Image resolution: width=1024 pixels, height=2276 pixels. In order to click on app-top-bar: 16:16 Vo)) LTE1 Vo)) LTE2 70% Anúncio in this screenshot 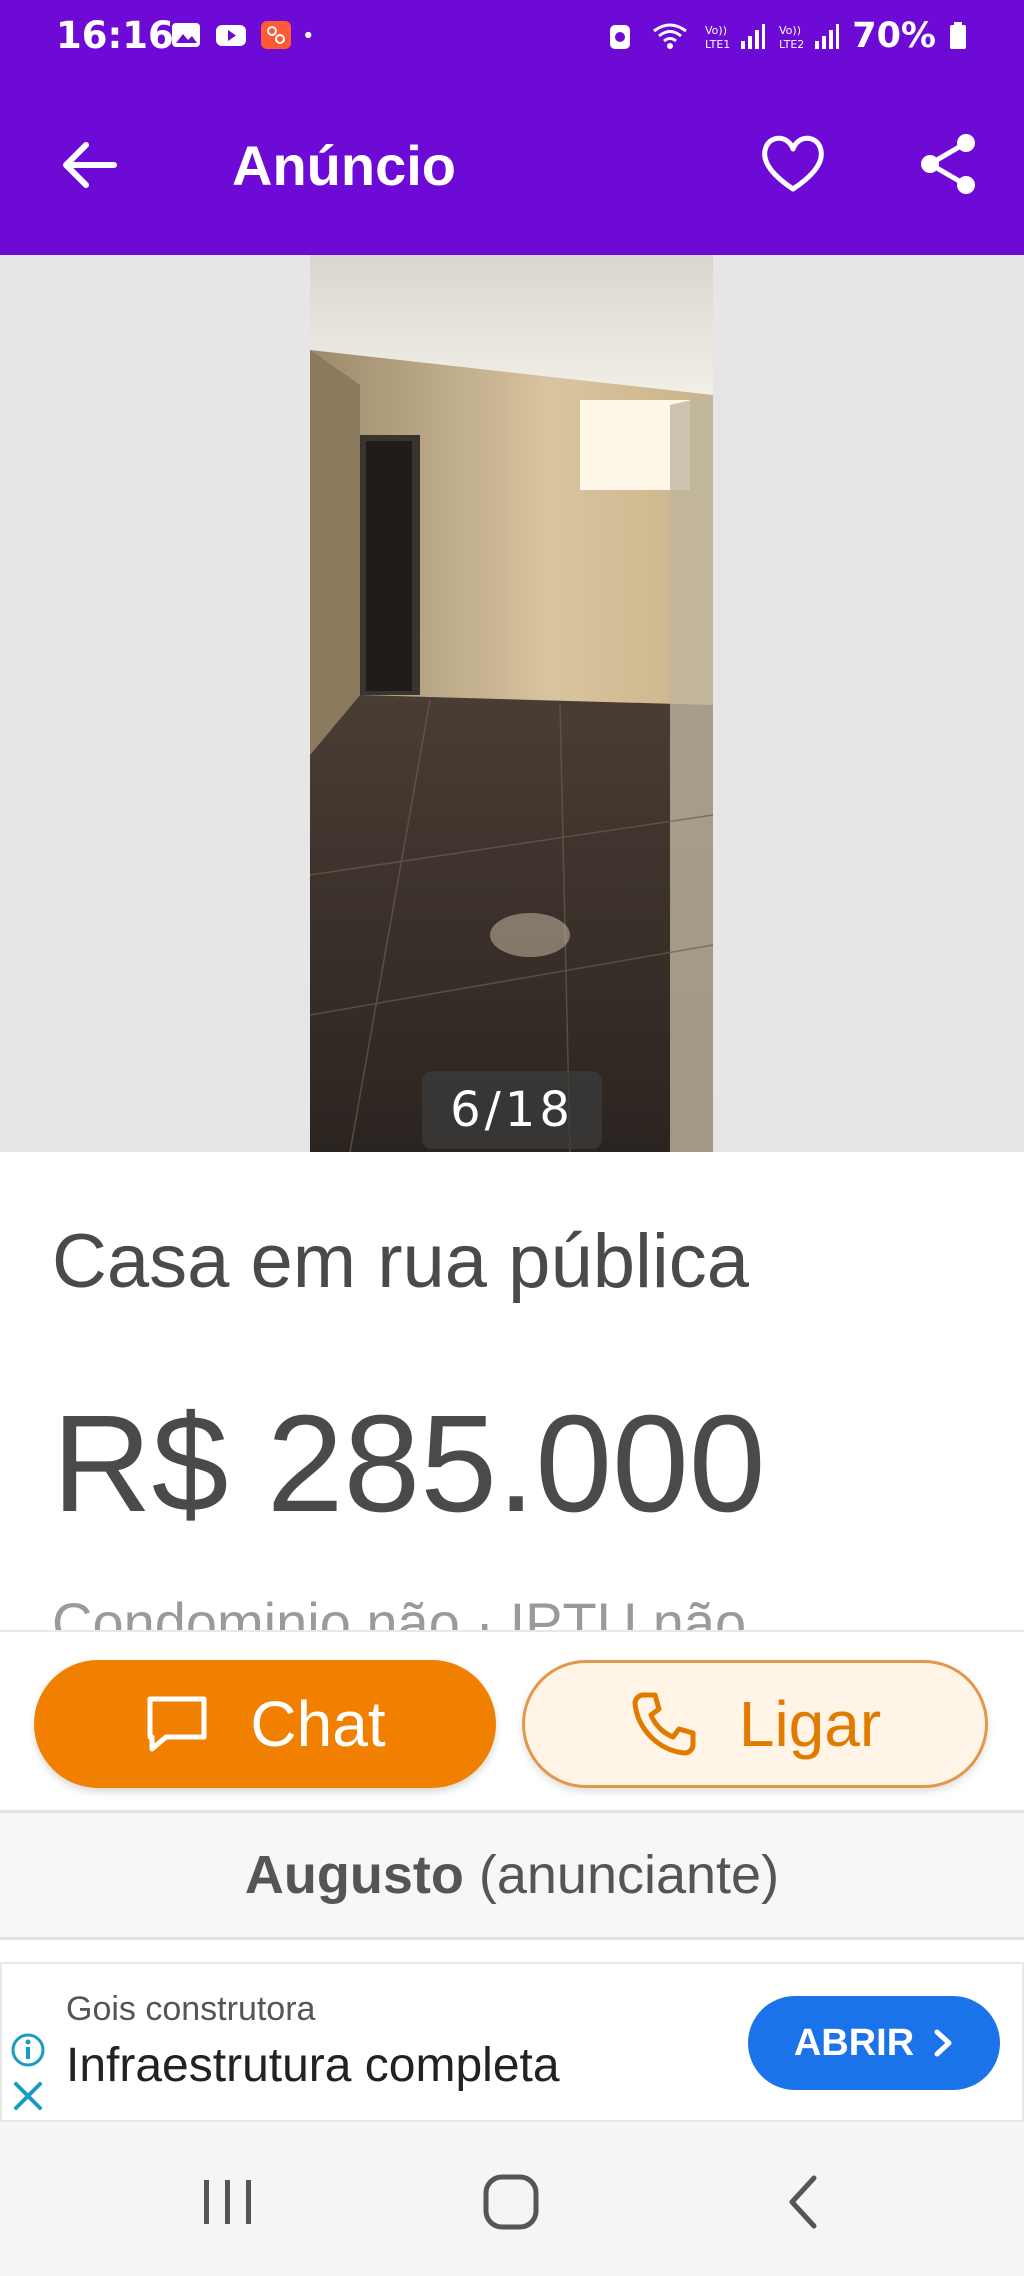, I will do `click(512, 127)`.